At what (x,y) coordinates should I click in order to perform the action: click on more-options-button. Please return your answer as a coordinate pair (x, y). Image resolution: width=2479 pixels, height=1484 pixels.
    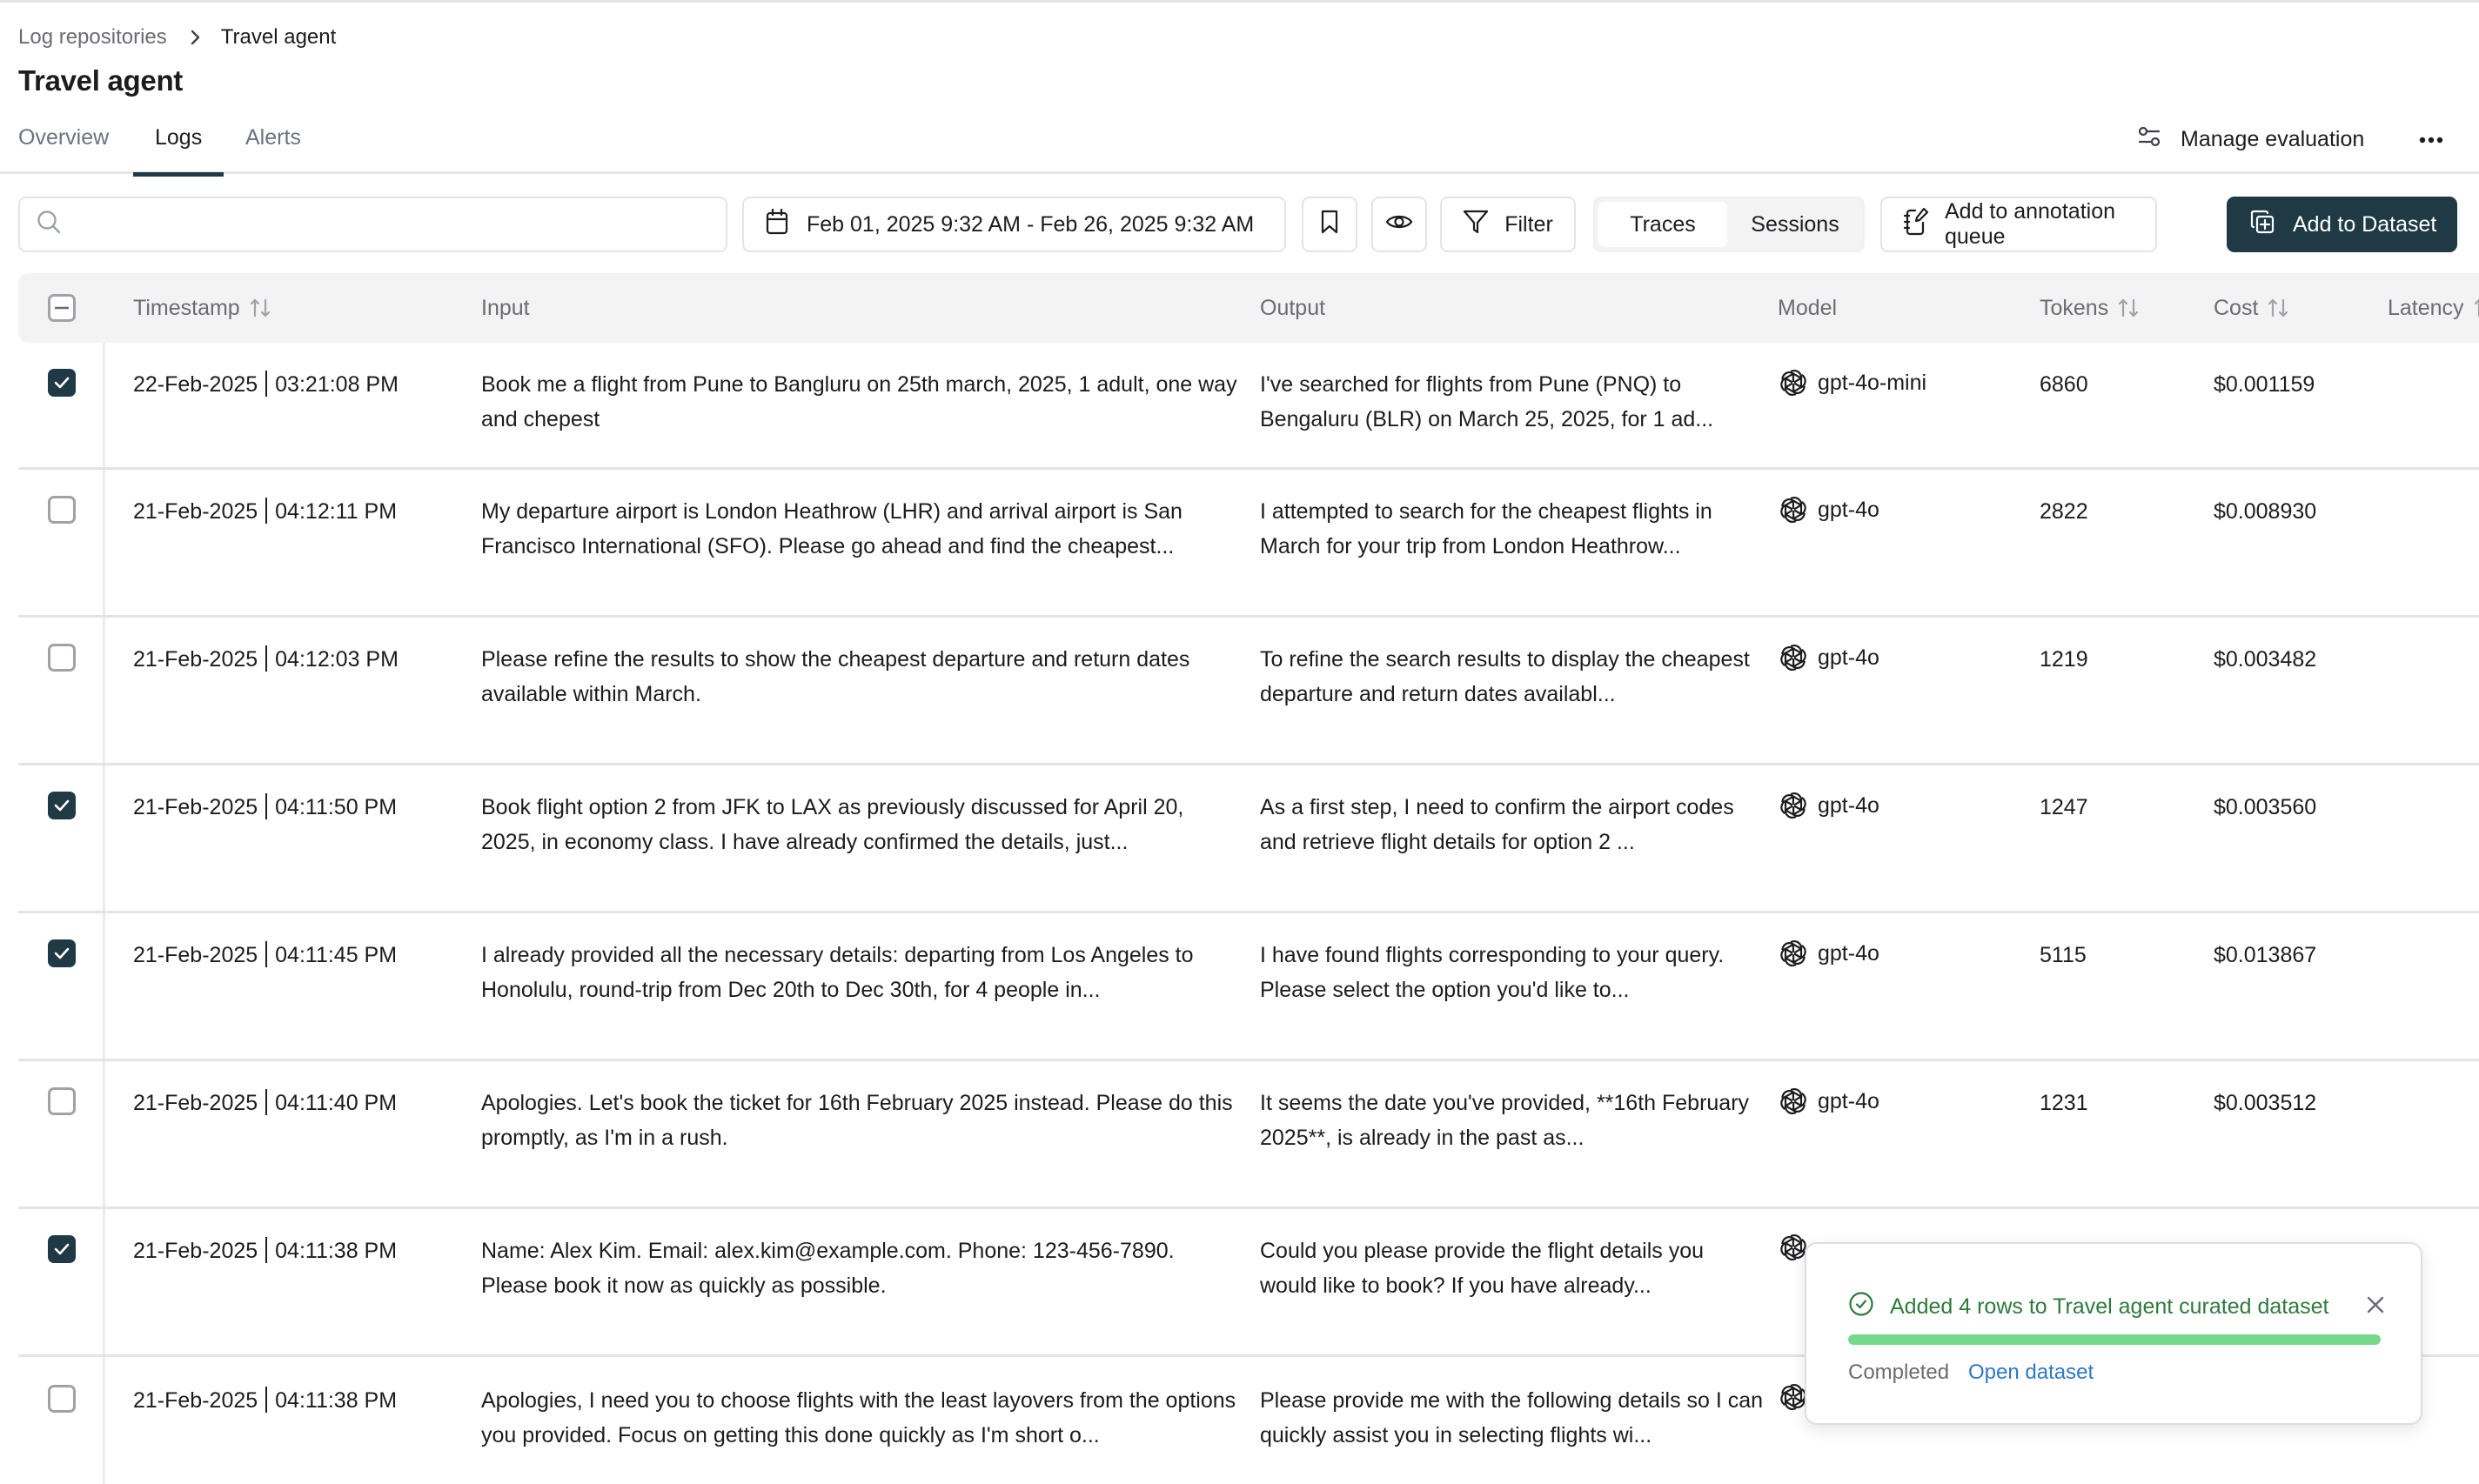
    Looking at the image, I should click on (2431, 140).